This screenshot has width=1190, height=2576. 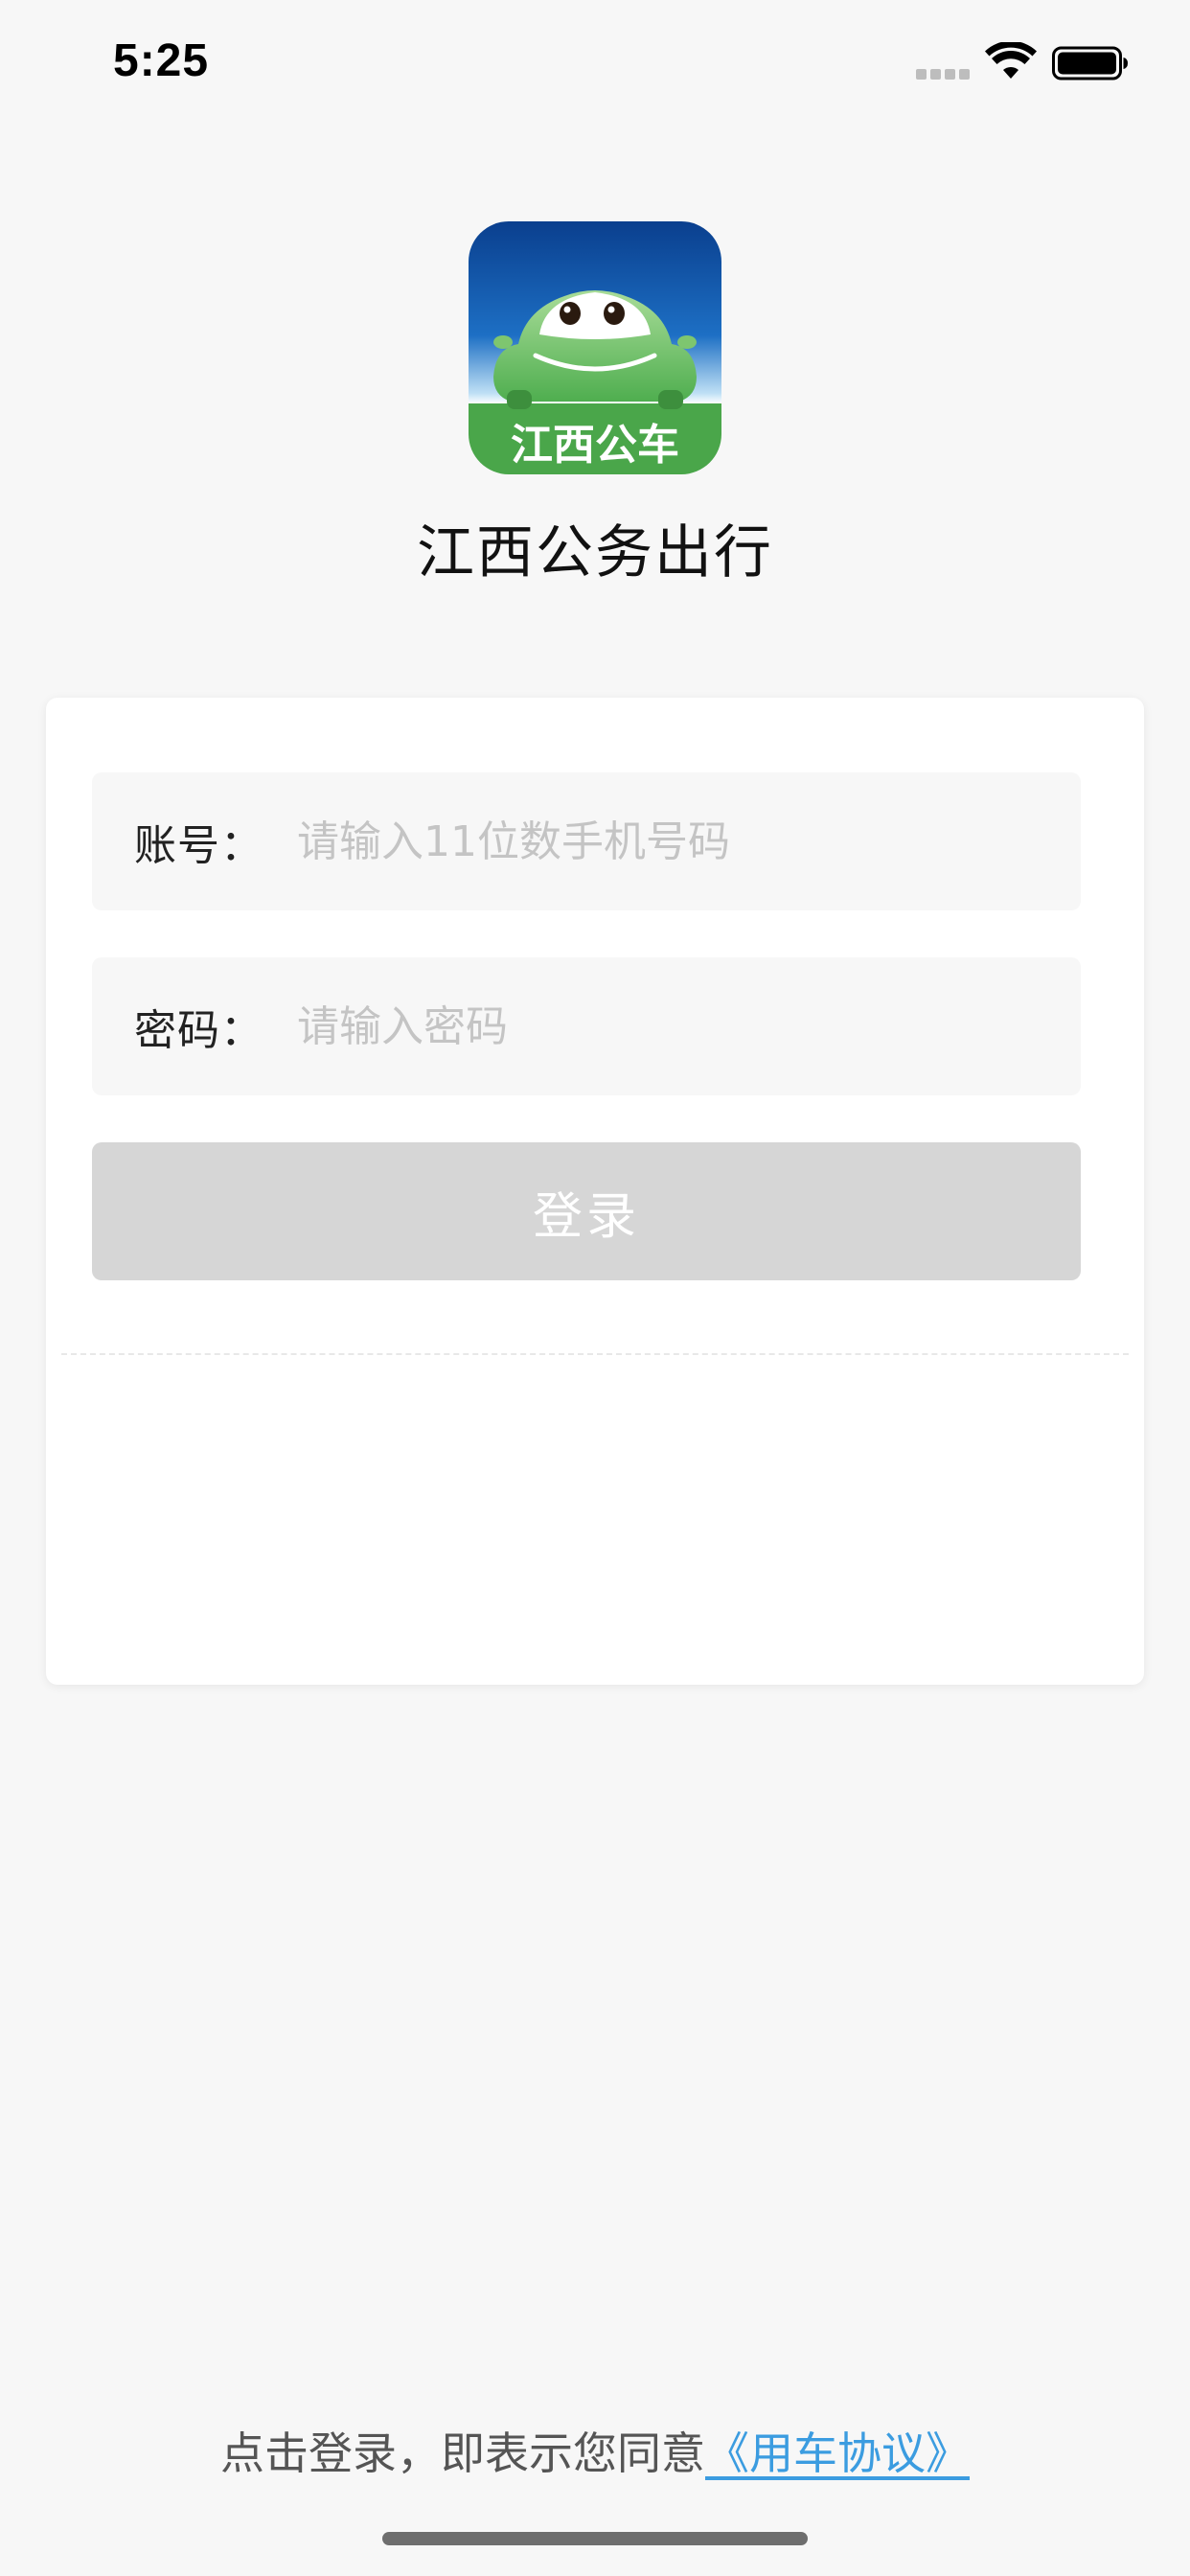 What do you see at coordinates (199, 845) in the screenshot?
I see `account-label: 账号：` at bounding box center [199, 845].